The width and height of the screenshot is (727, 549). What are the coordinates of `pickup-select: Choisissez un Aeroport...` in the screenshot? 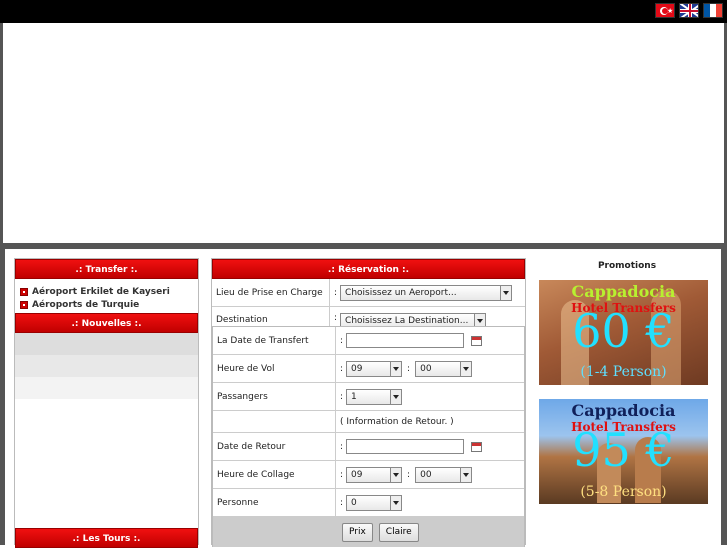 It's located at (426, 292).